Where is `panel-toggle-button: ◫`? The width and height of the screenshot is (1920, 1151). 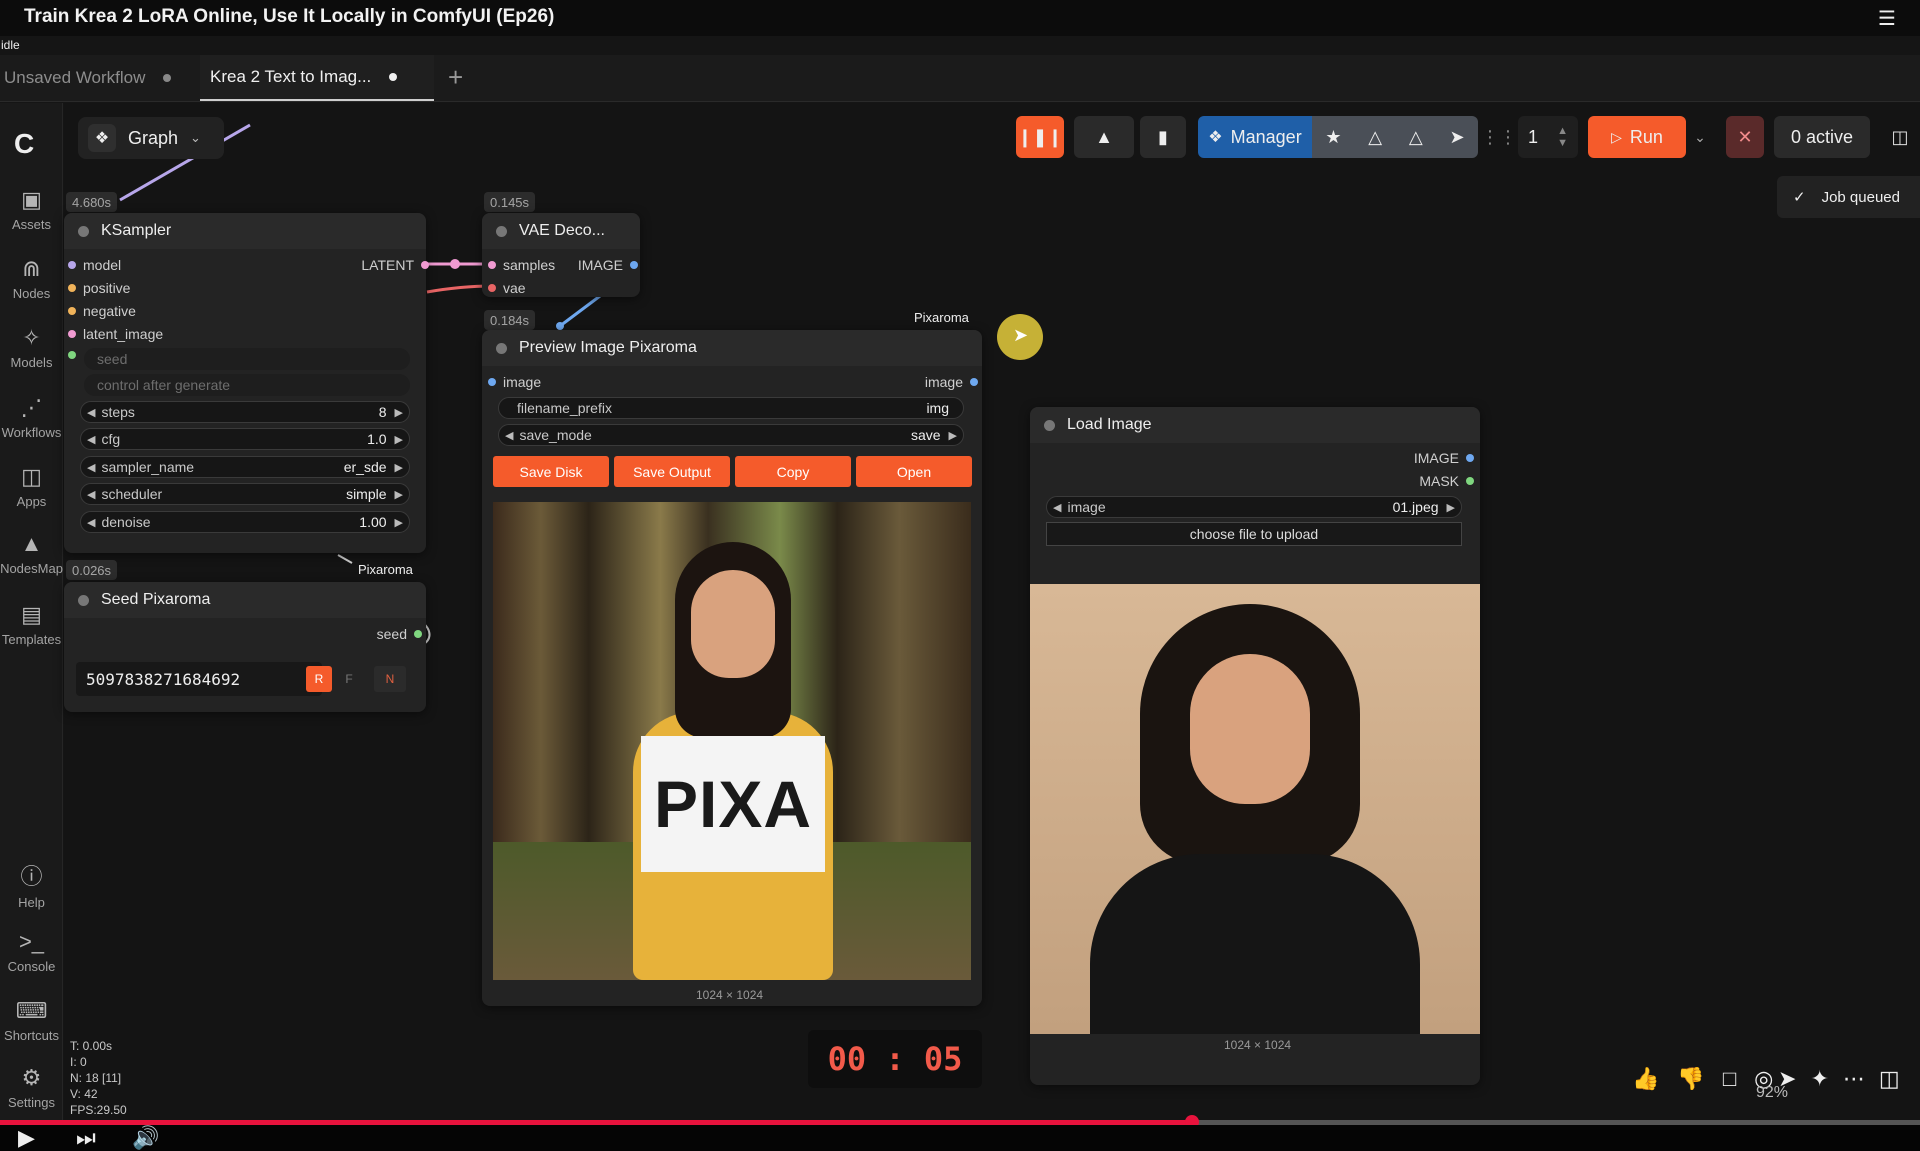 panel-toggle-button: ◫ is located at coordinates (1900, 137).